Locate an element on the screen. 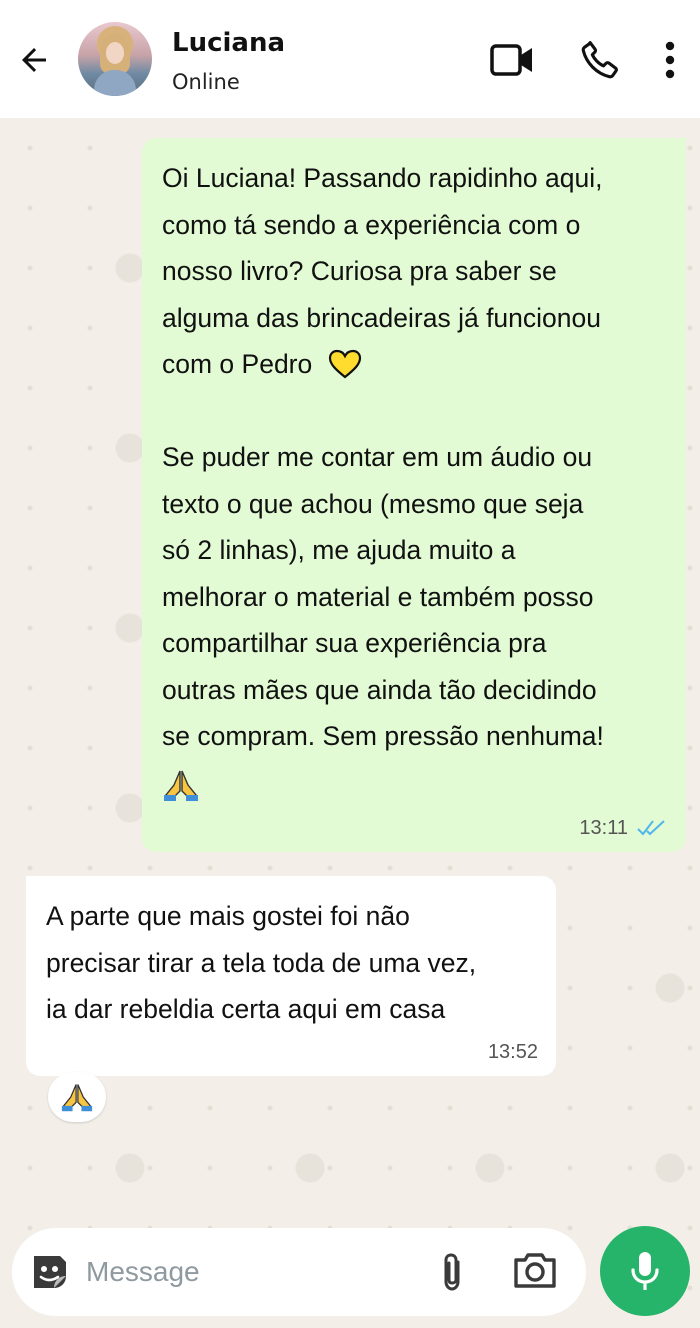  message-line: alguma das brincadeiras já funcionou is located at coordinates (381, 317).